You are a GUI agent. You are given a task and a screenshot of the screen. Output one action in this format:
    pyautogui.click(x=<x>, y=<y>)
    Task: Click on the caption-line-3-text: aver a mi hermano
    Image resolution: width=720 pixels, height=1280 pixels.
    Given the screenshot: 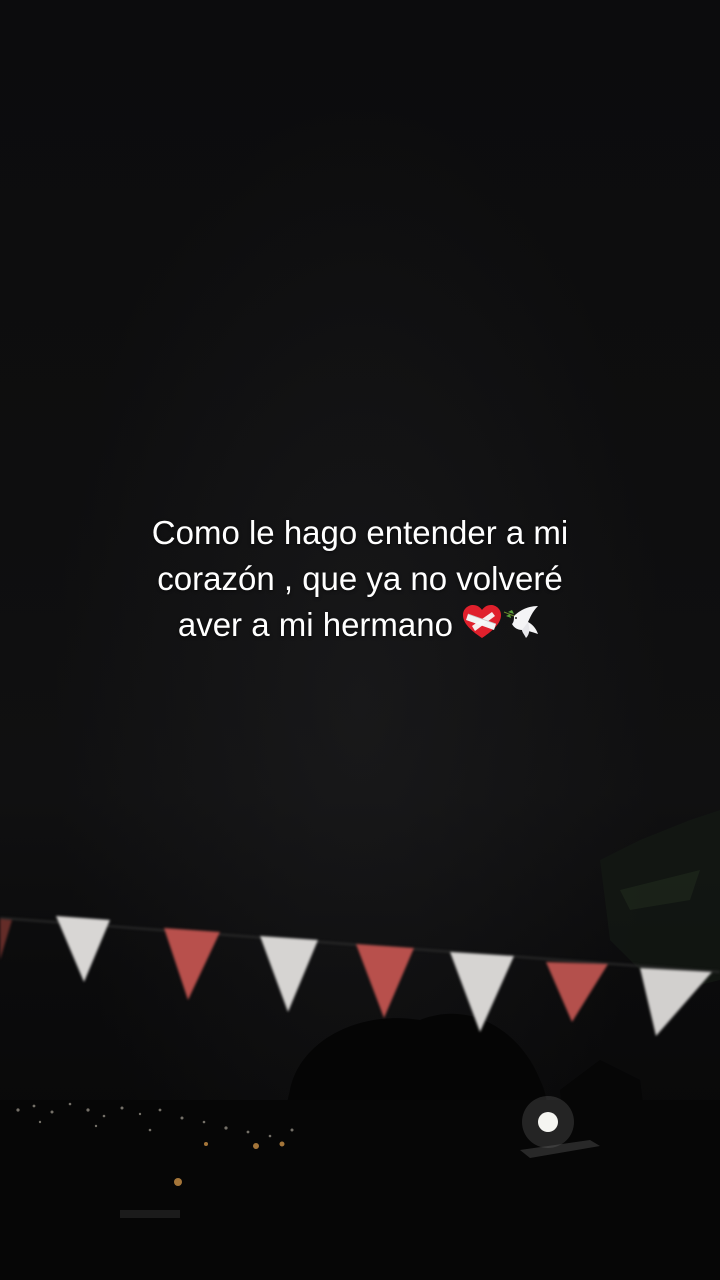 What is the action you would take?
    pyautogui.click(x=315, y=624)
    